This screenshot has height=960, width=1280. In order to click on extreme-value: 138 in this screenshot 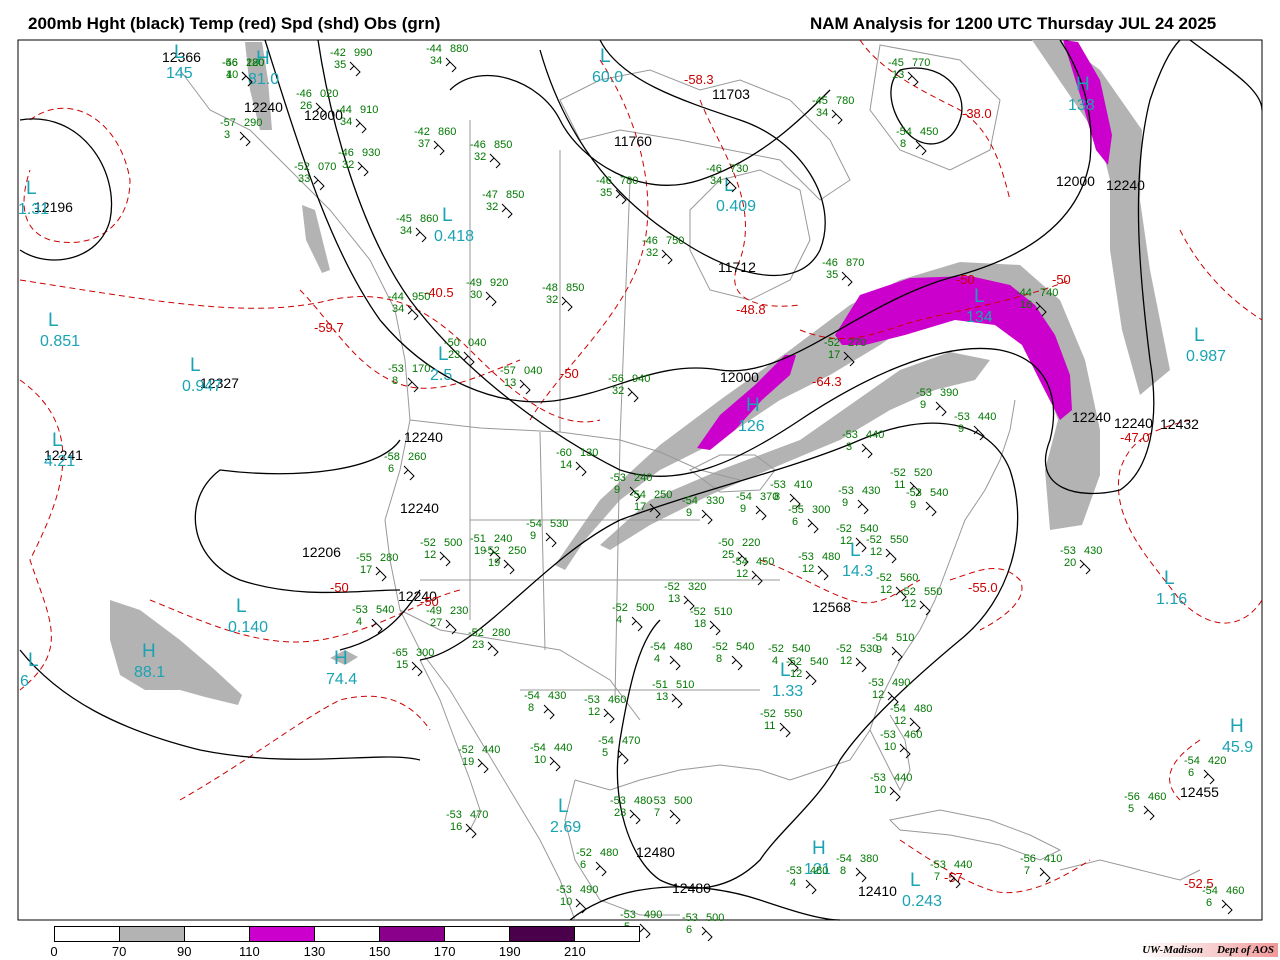, I will do `click(1081, 105)`.